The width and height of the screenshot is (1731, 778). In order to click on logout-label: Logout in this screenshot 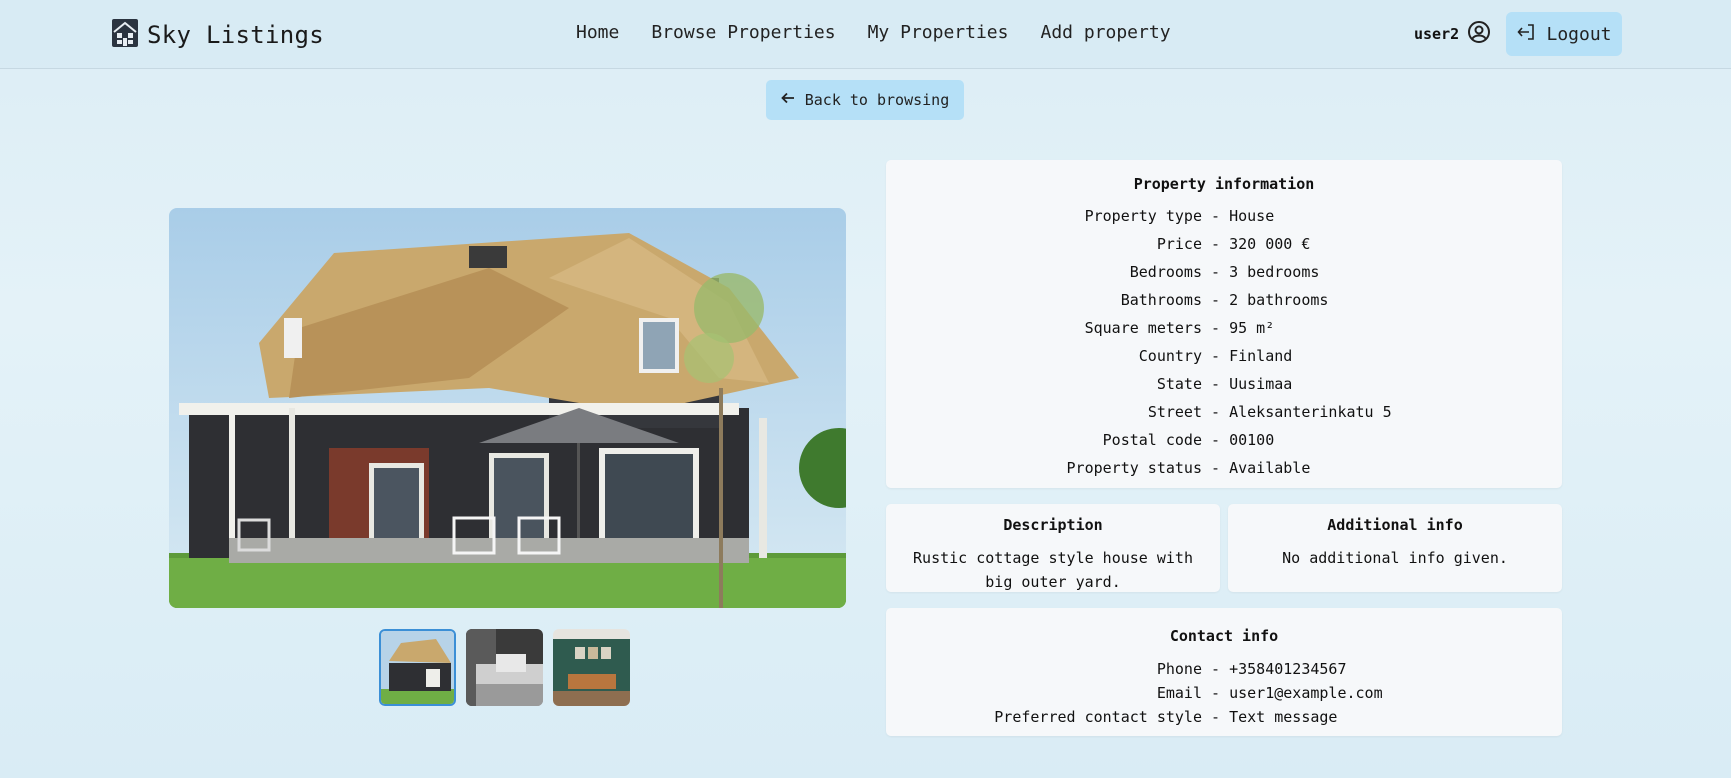, I will do `click(1579, 34)`.